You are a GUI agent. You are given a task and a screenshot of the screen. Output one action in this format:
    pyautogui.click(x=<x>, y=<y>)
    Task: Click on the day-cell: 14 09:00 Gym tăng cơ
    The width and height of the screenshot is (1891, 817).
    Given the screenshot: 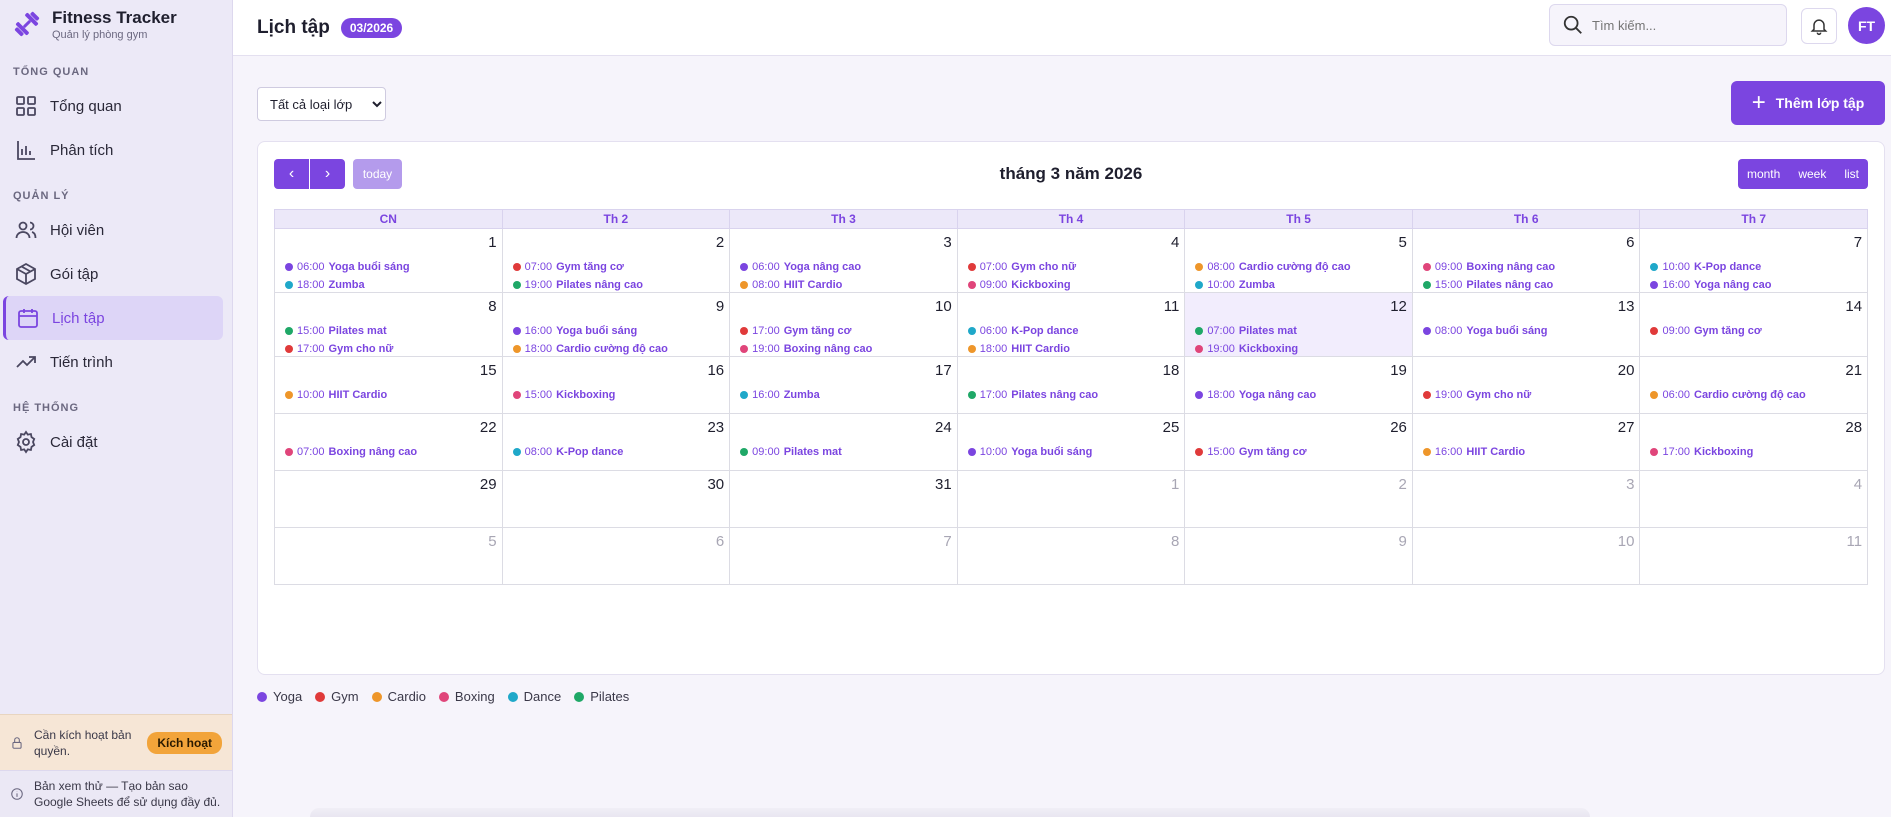 What is the action you would take?
    pyautogui.click(x=1753, y=324)
    